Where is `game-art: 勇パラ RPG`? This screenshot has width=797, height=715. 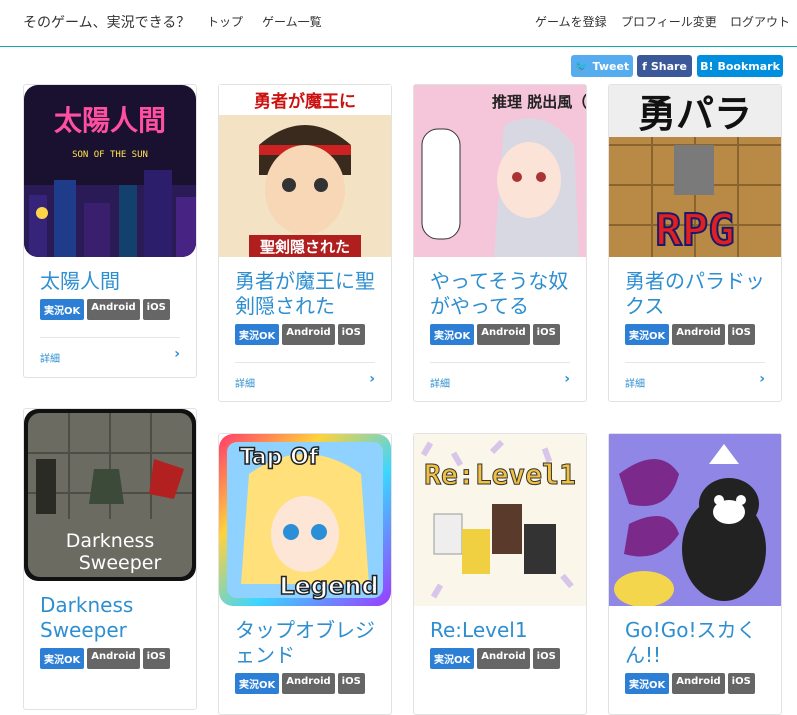
game-art: 勇パラ RPG is located at coordinates (695, 171).